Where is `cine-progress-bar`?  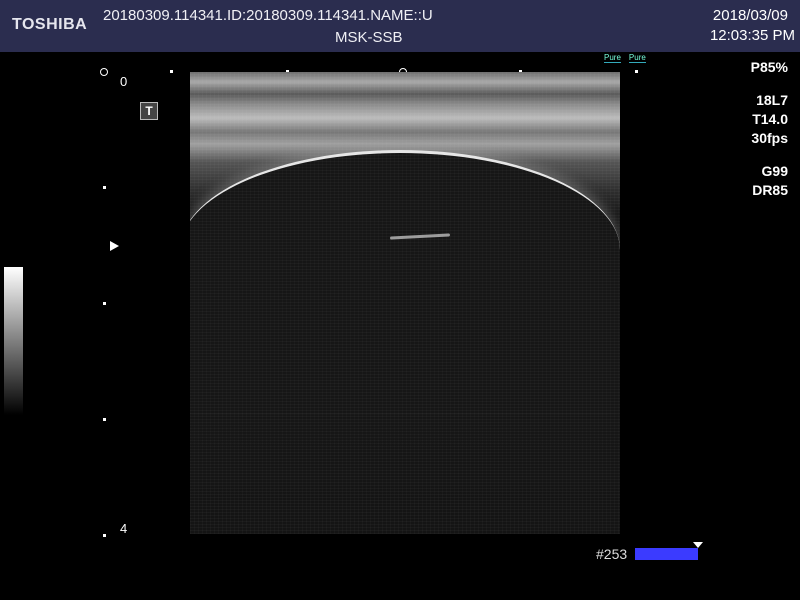 cine-progress-bar is located at coordinates (666, 554).